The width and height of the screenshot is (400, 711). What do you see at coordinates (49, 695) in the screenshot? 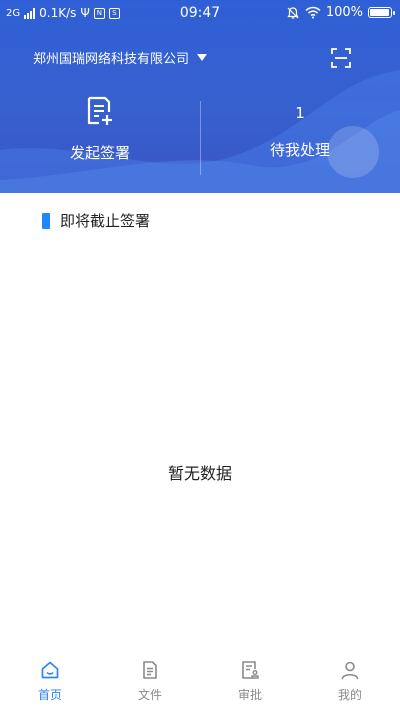
I see `tab-home-label: 首页` at bounding box center [49, 695].